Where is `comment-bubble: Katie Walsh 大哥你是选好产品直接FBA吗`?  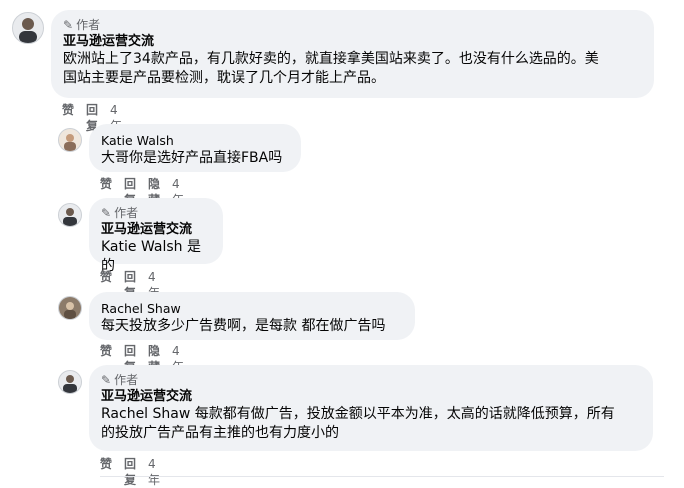
comment-bubble: Katie Walsh 大哥你是选好产品直接FBA吗 is located at coordinates (195, 148).